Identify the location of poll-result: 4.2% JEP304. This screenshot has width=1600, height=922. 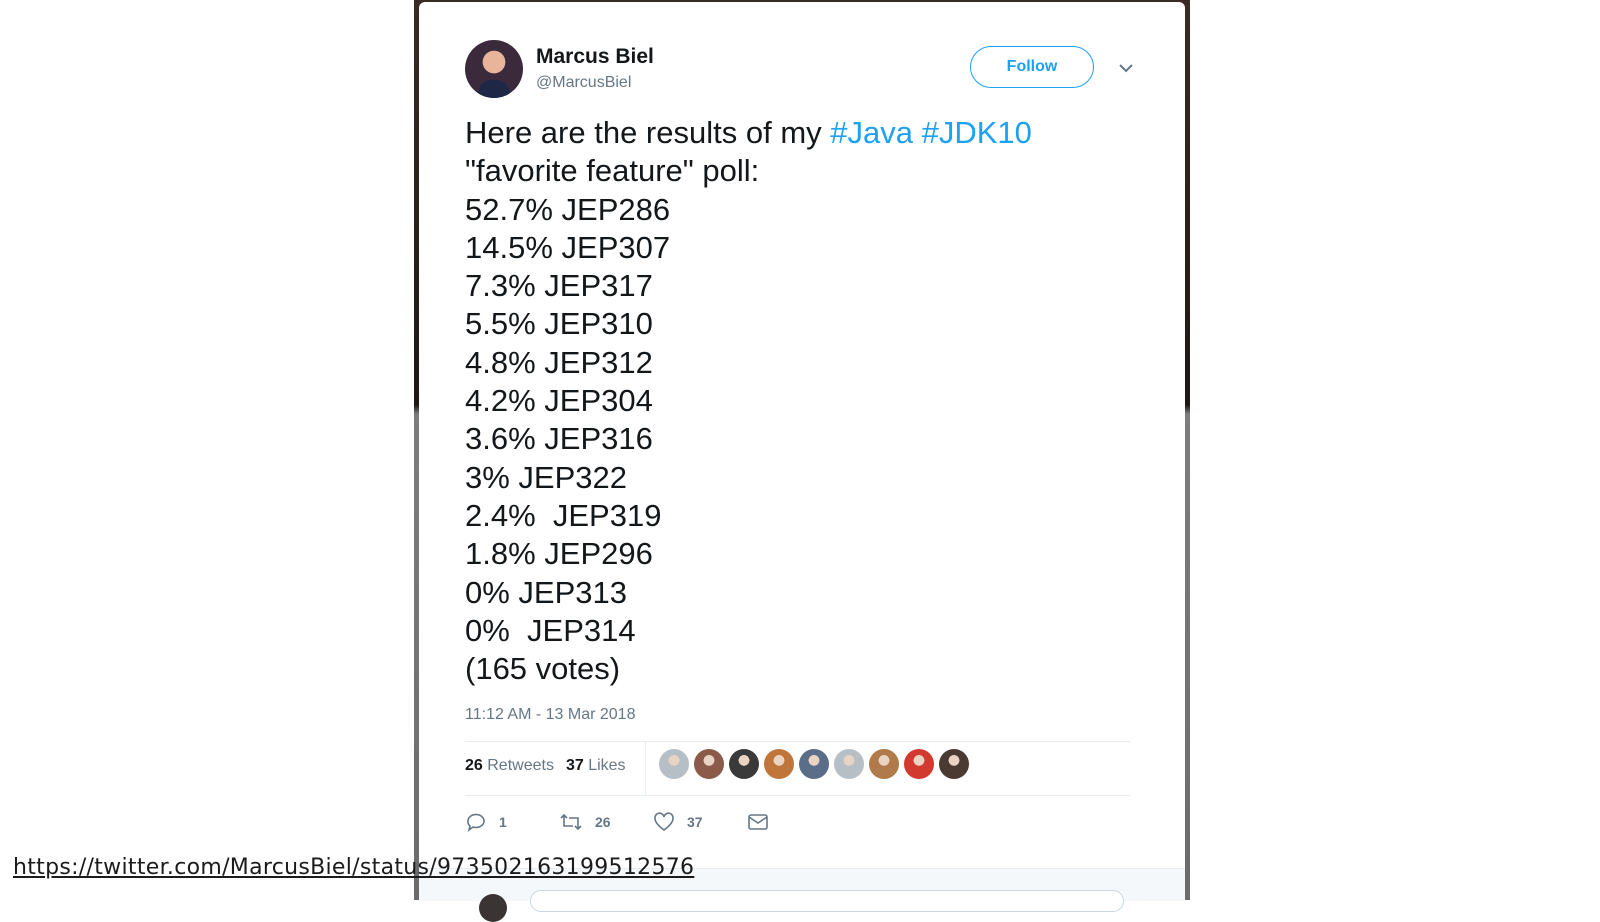
(559, 401).